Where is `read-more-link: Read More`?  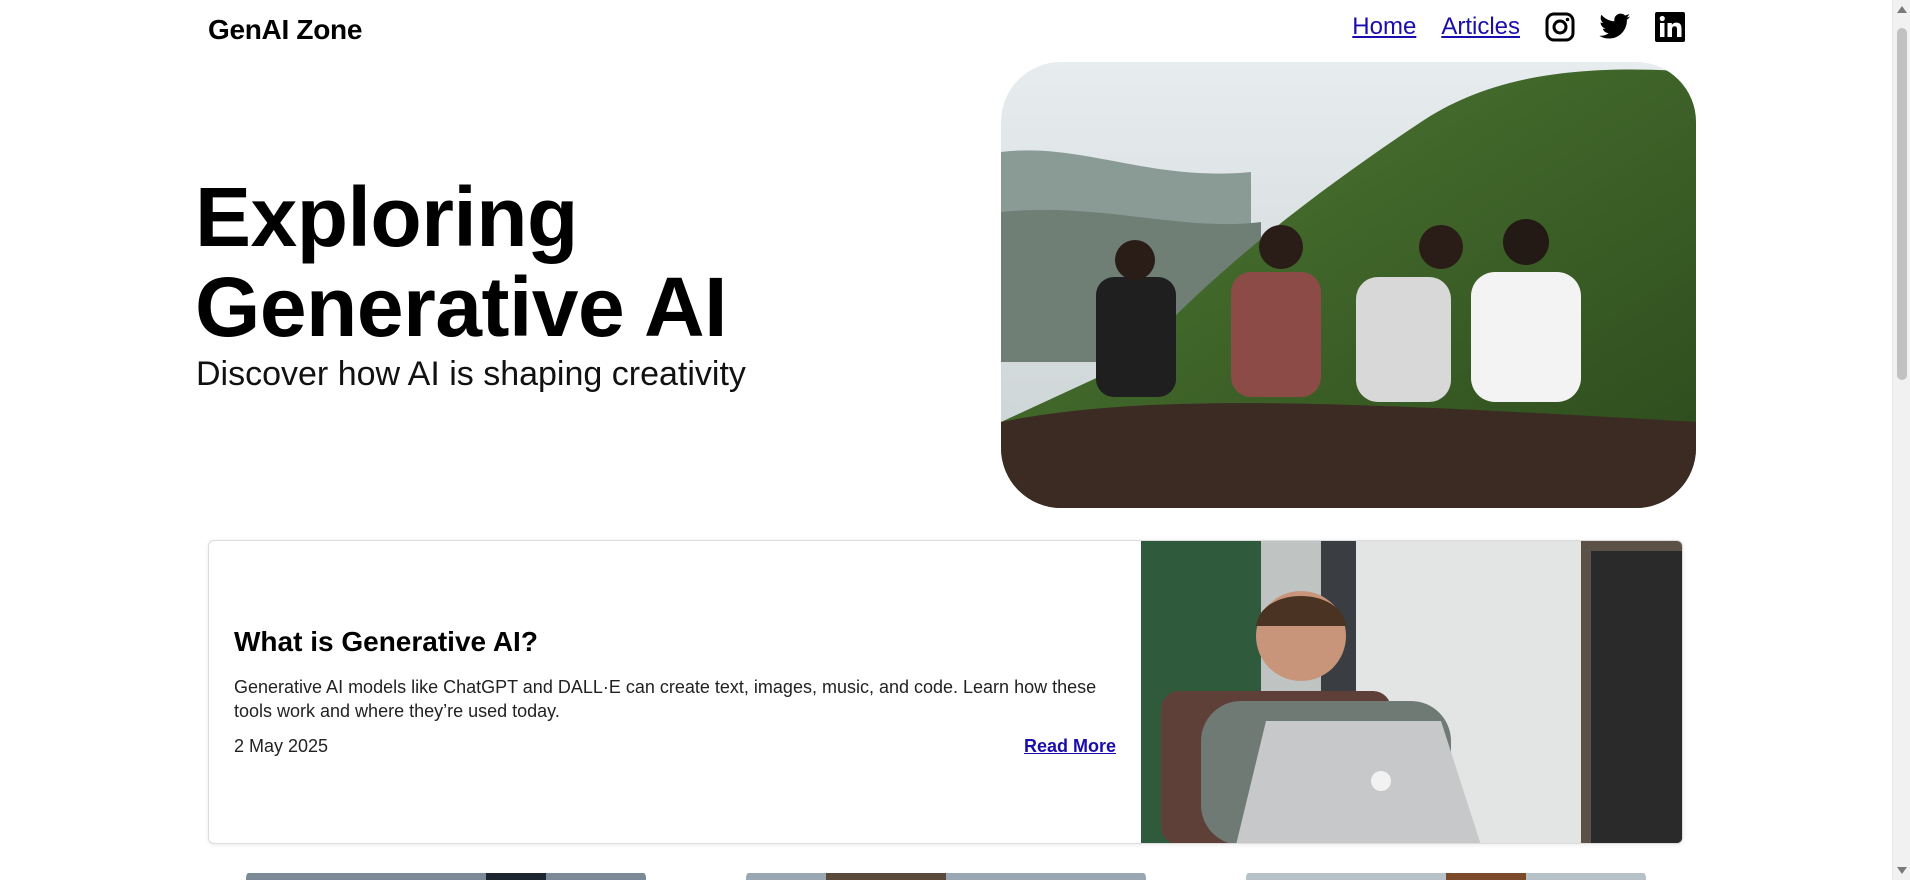 read-more-link: Read More is located at coordinates (1070, 746).